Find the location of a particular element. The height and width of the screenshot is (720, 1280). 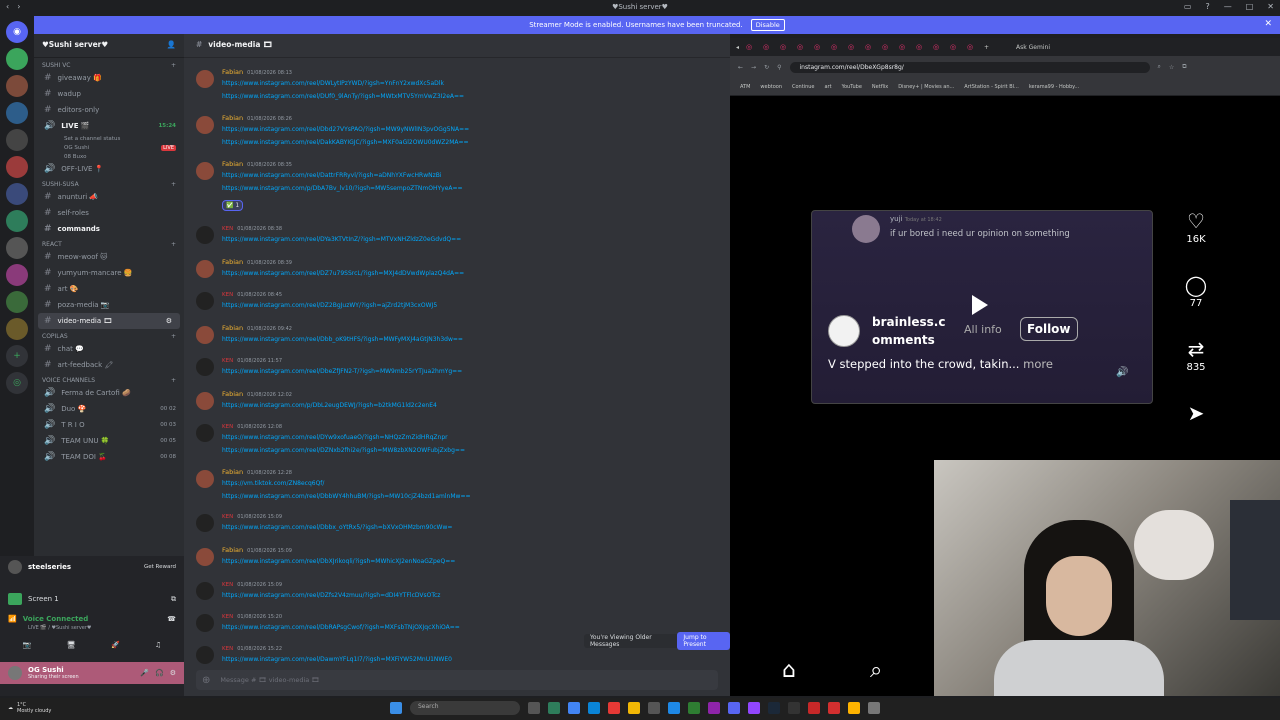

bookmark-item: webtoon is located at coordinates (771, 87).